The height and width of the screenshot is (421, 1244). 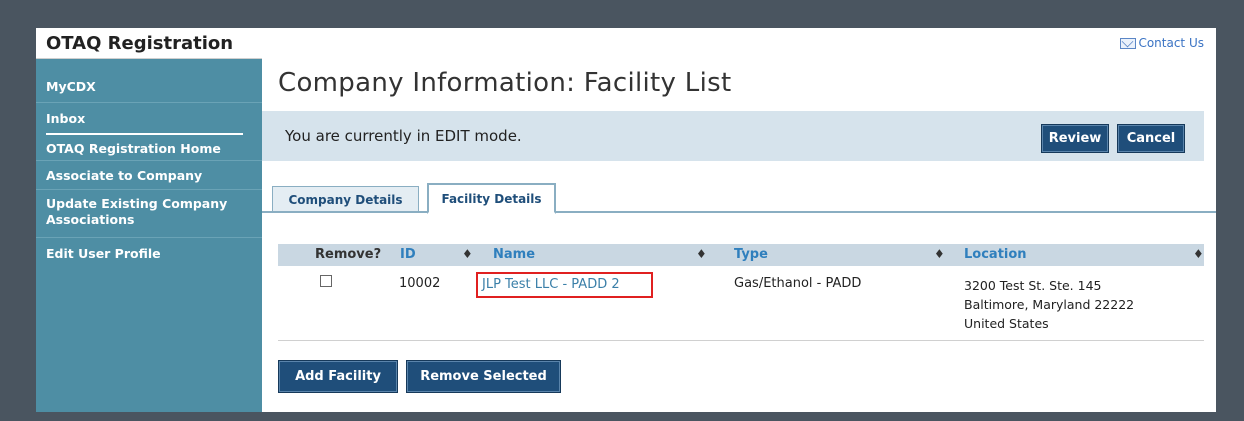 What do you see at coordinates (751, 254) in the screenshot?
I see `column-header-type: Type` at bounding box center [751, 254].